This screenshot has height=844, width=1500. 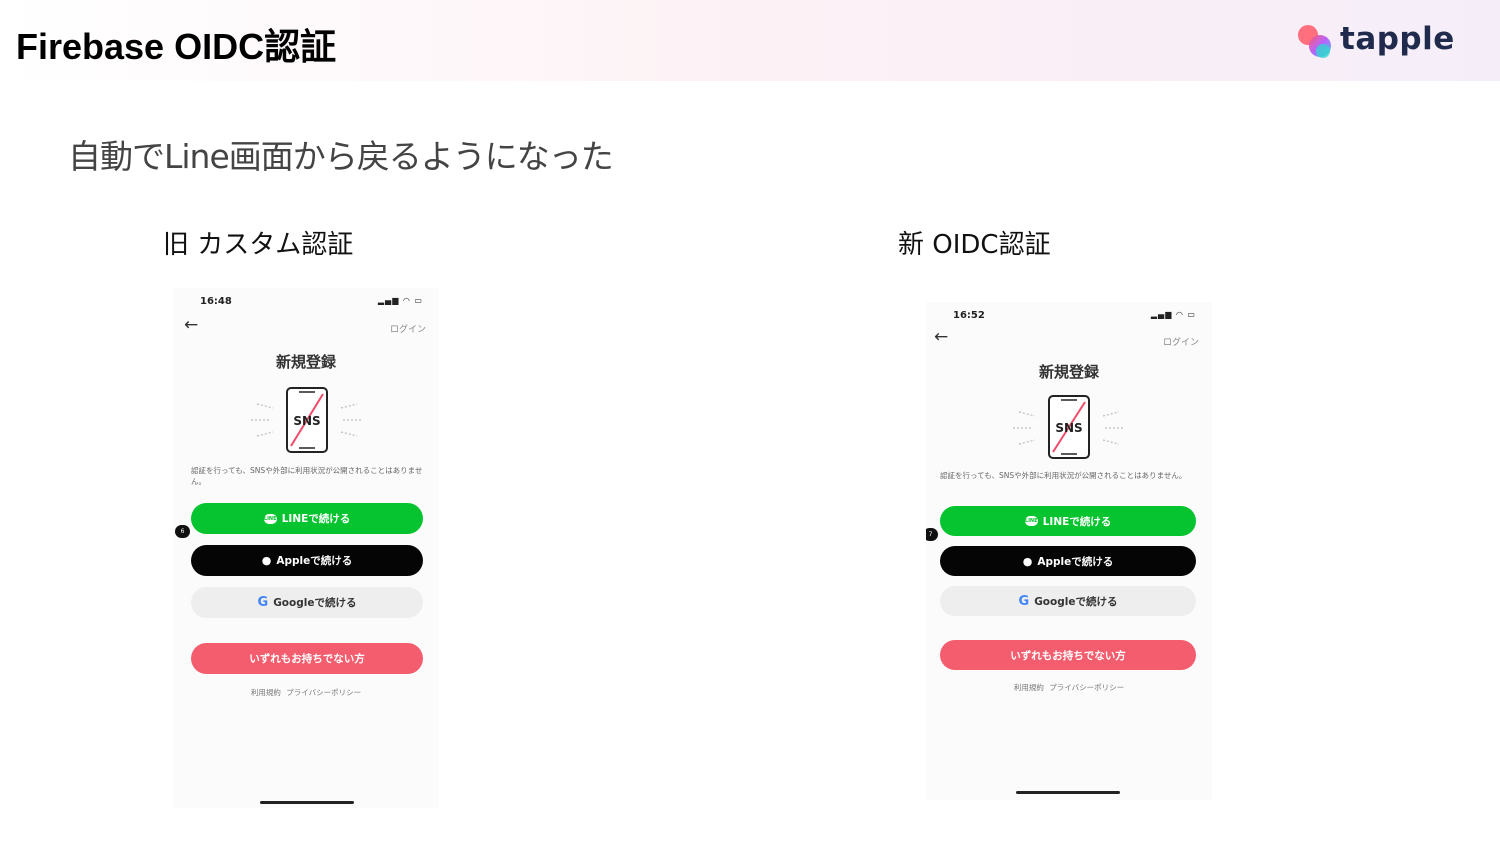 I want to click on header-bar: Firebase OIDC認証 tapple, so click(x=750, y=40).